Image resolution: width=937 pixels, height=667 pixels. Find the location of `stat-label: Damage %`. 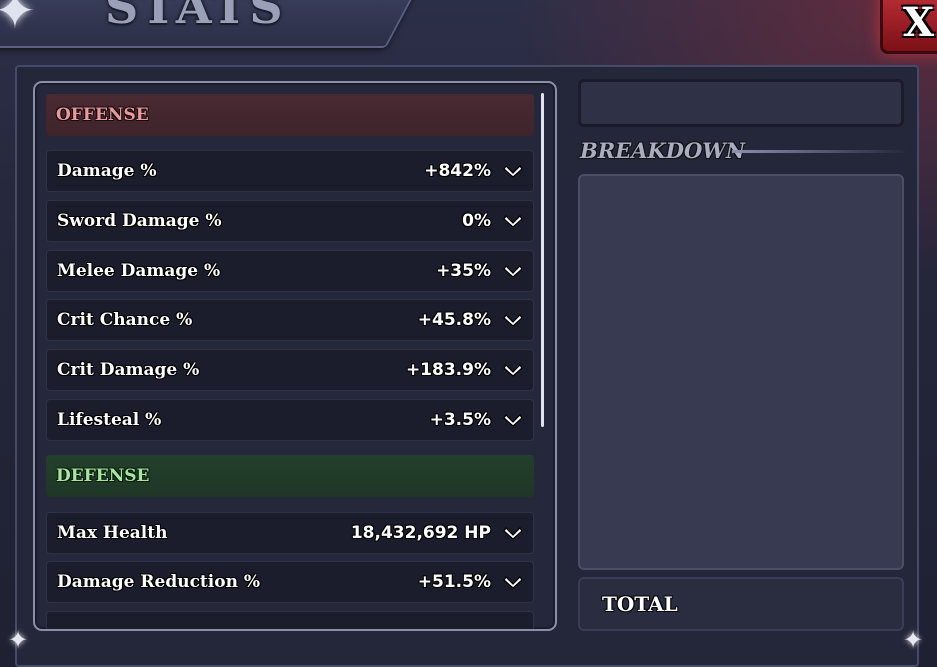

stat-label: Damage % is located at coordinates (107, 171).